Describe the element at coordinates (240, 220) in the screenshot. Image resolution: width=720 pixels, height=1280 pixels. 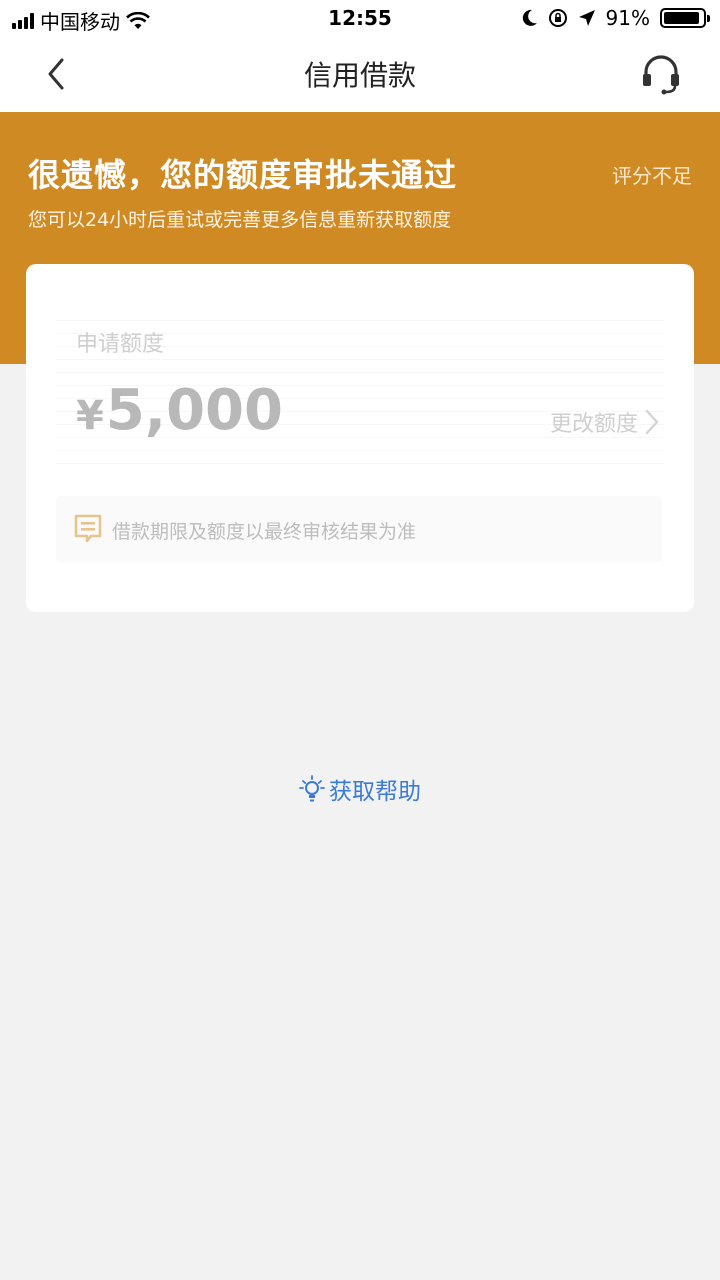
I see `banner-subtitle: 您可以24小时后重试或完善更多信息重新获取额度` at that location.